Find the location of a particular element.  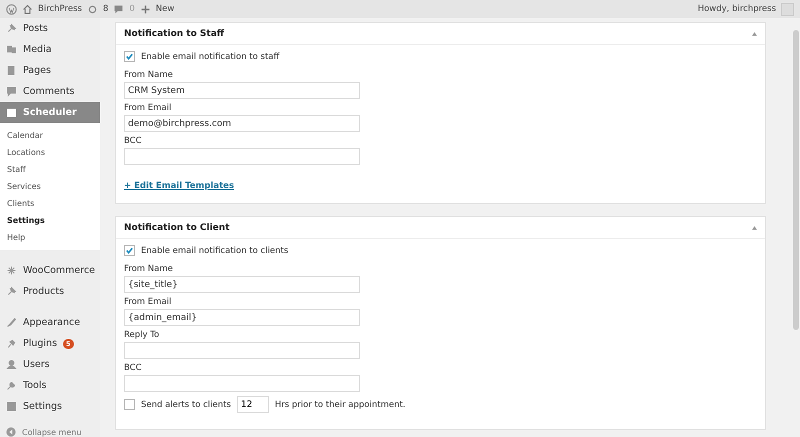

refresh-icon is located at coordinates (92, 9).